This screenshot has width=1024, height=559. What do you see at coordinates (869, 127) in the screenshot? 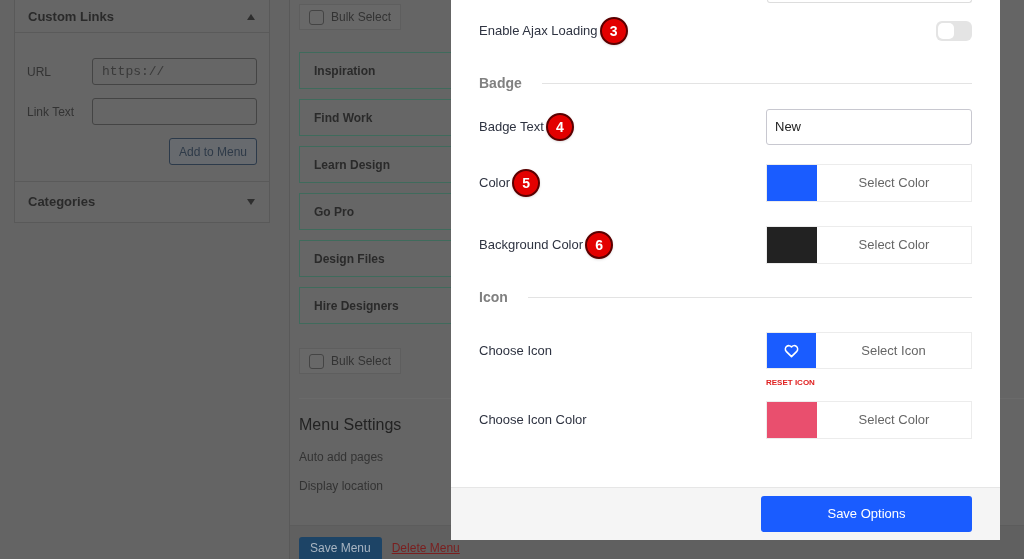
I see `badge-text-field: New` at bounding box center [869, 127].